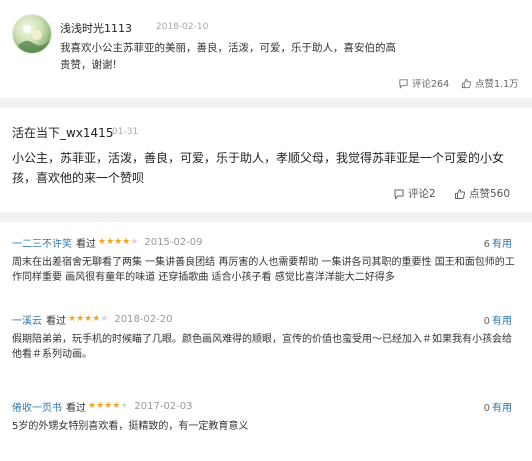  Describe the element at coordinates (431, 84) in the screenshot. I see `comment-count-label: 评论264` at that location.